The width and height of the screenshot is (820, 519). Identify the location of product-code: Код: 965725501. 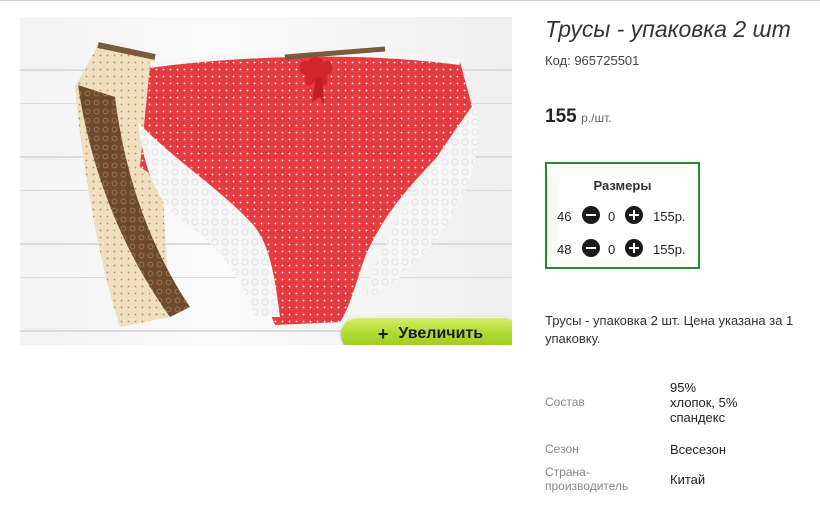
(592, 60).